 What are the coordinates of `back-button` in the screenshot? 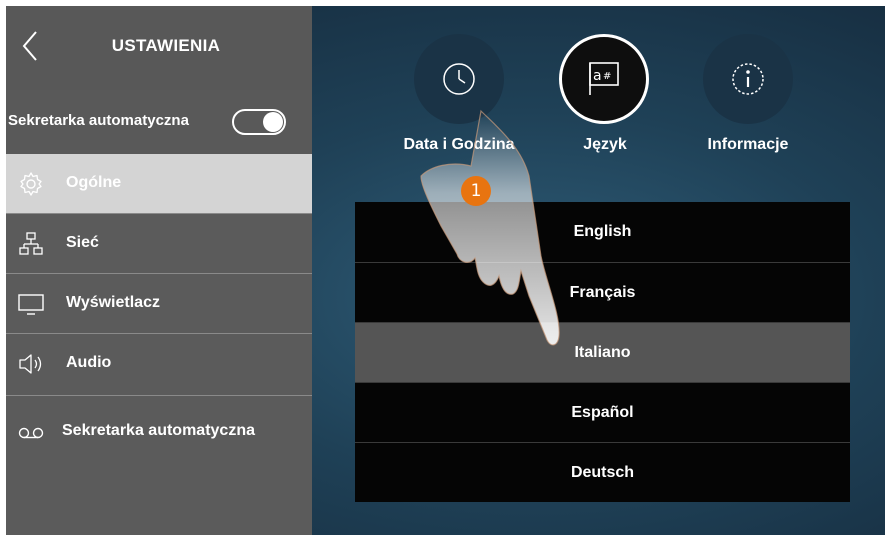 It's located at (31, 46).